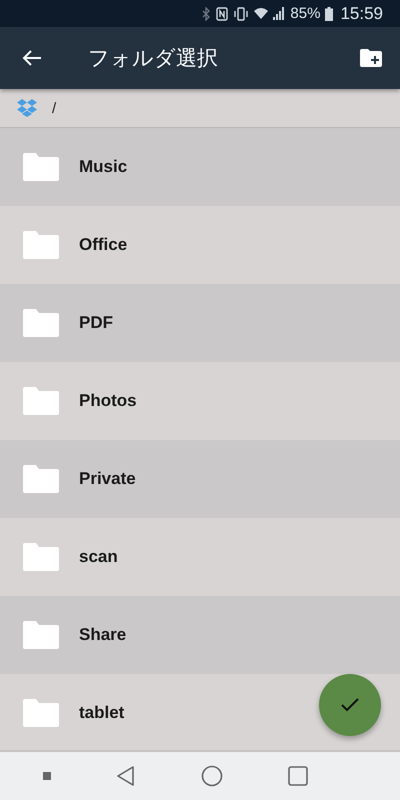 The width and height of the screenshot is (400, 800). What do you see at coordinates (371, 58) in the screenshot?
I see `new-folder-icon` at bounding box center [371, 58].